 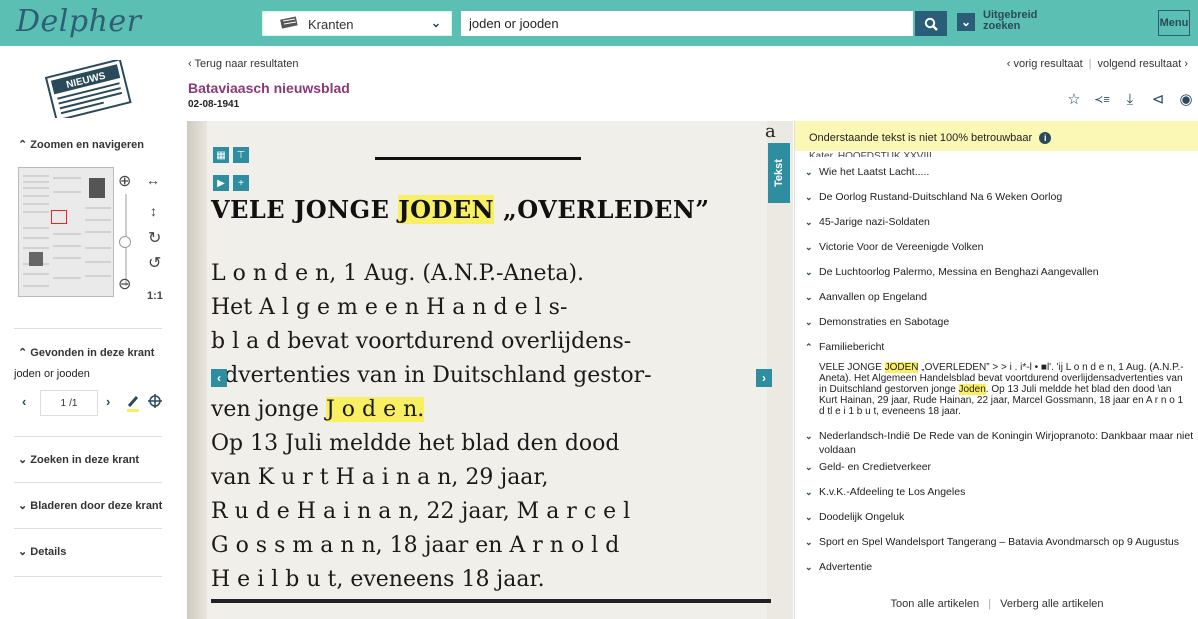 I want to click on page-thumbnail, so click(x=66, y=232).